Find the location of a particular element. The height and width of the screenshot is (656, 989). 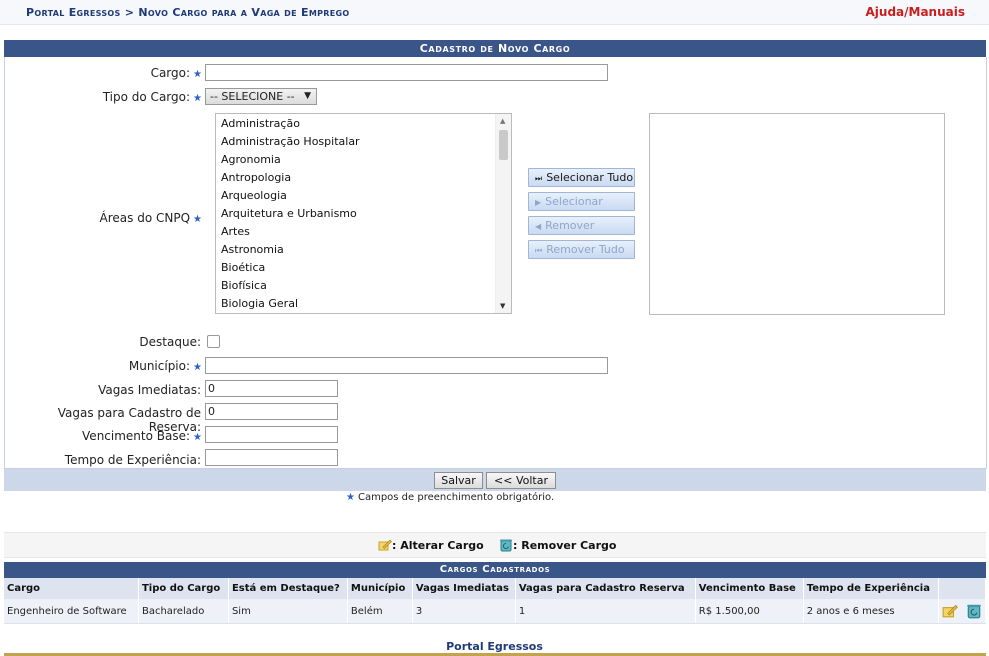

municipio-input is located at coordinates (406, 365).